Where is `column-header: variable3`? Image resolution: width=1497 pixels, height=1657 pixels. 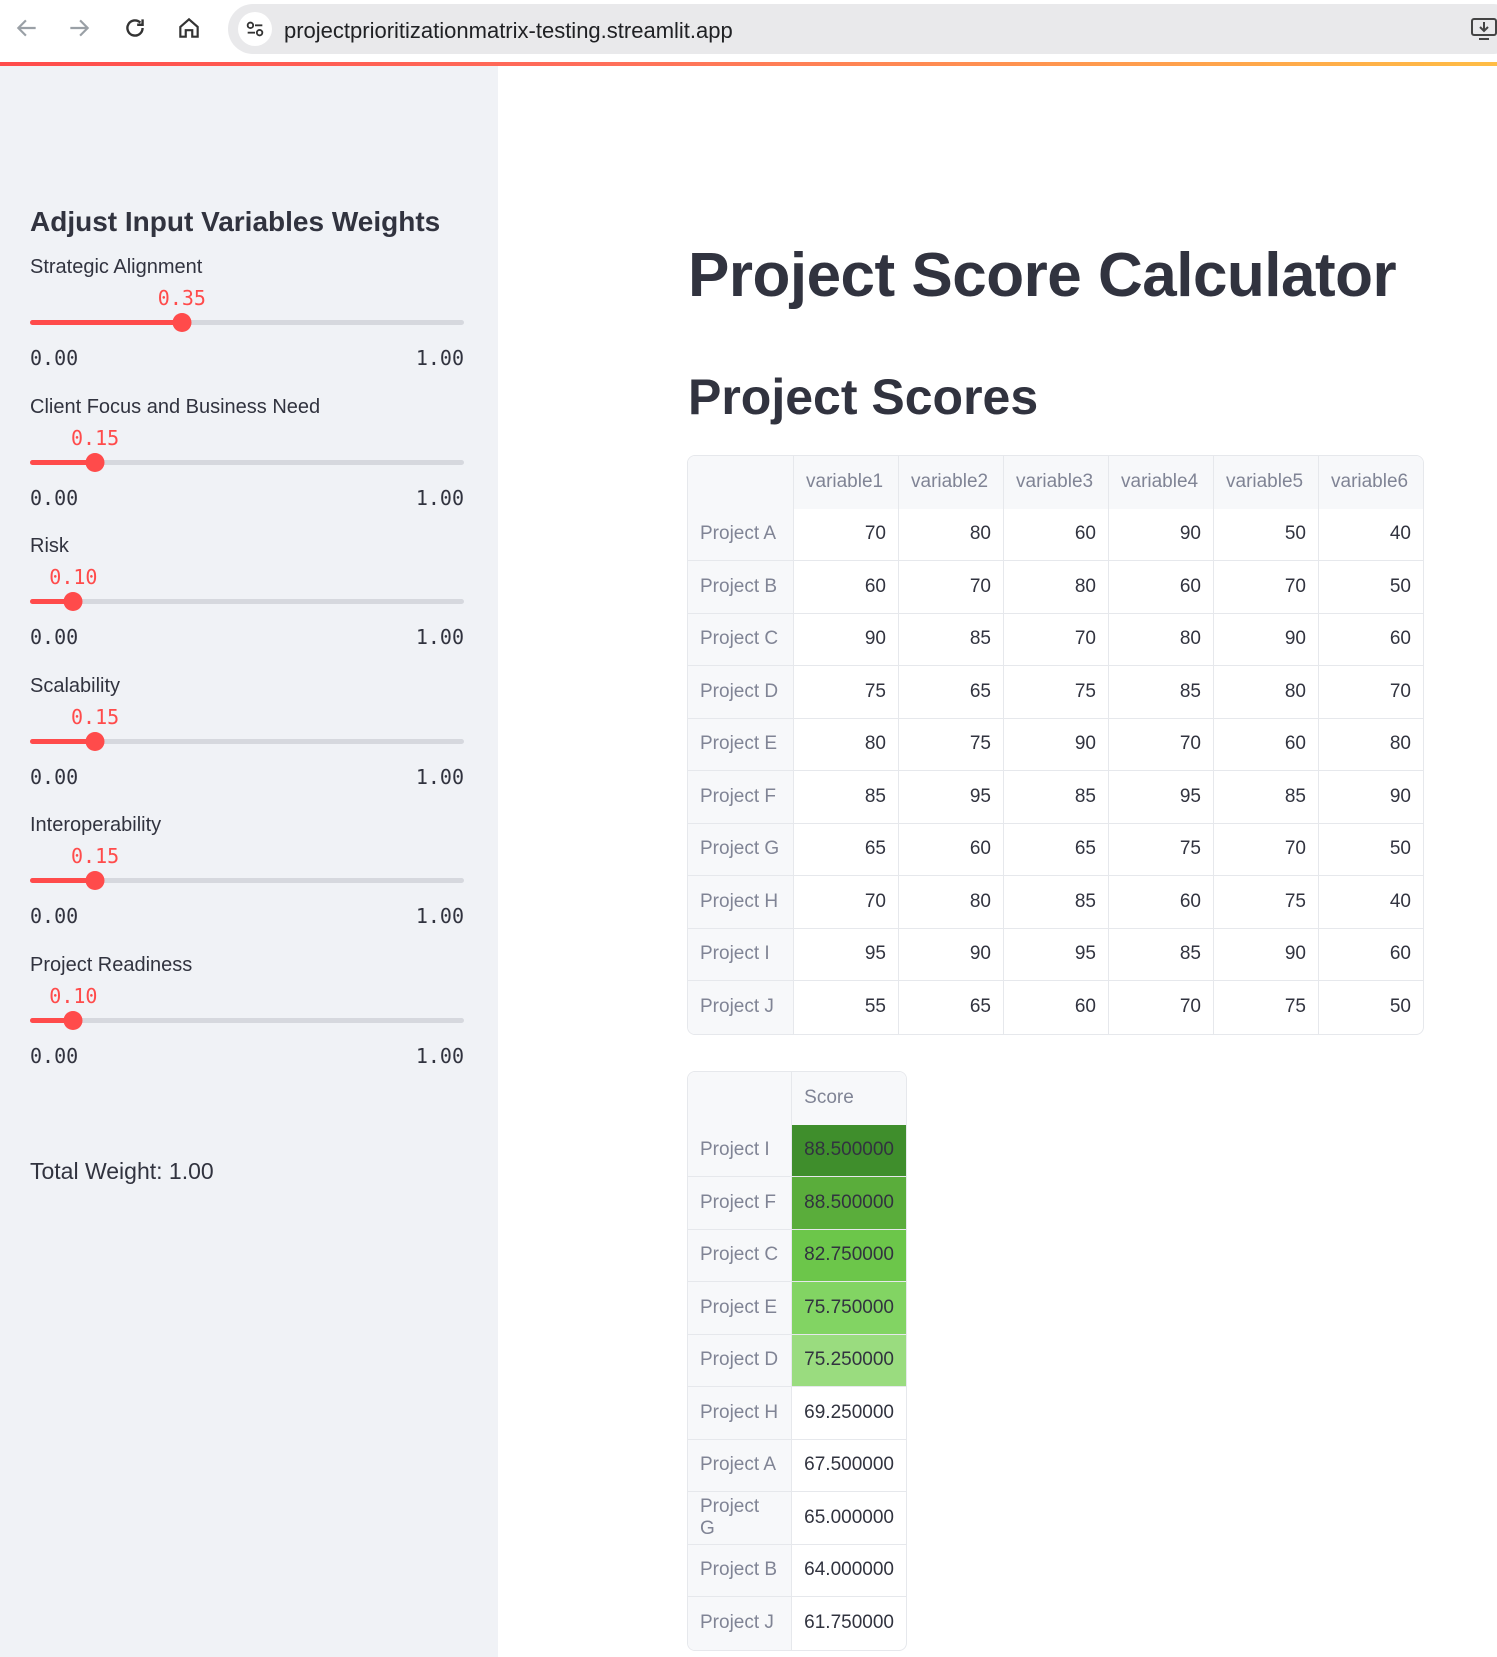 column-header: variable3 is located at coordinates (1056, 482).